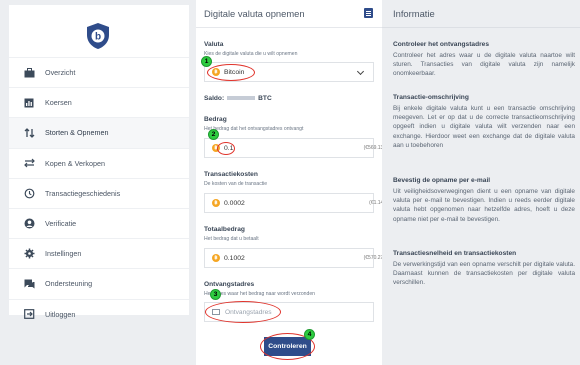  Describe the element at coordinates (360, 71) in the screenshot. I see `chevron-down-icon` at that location.